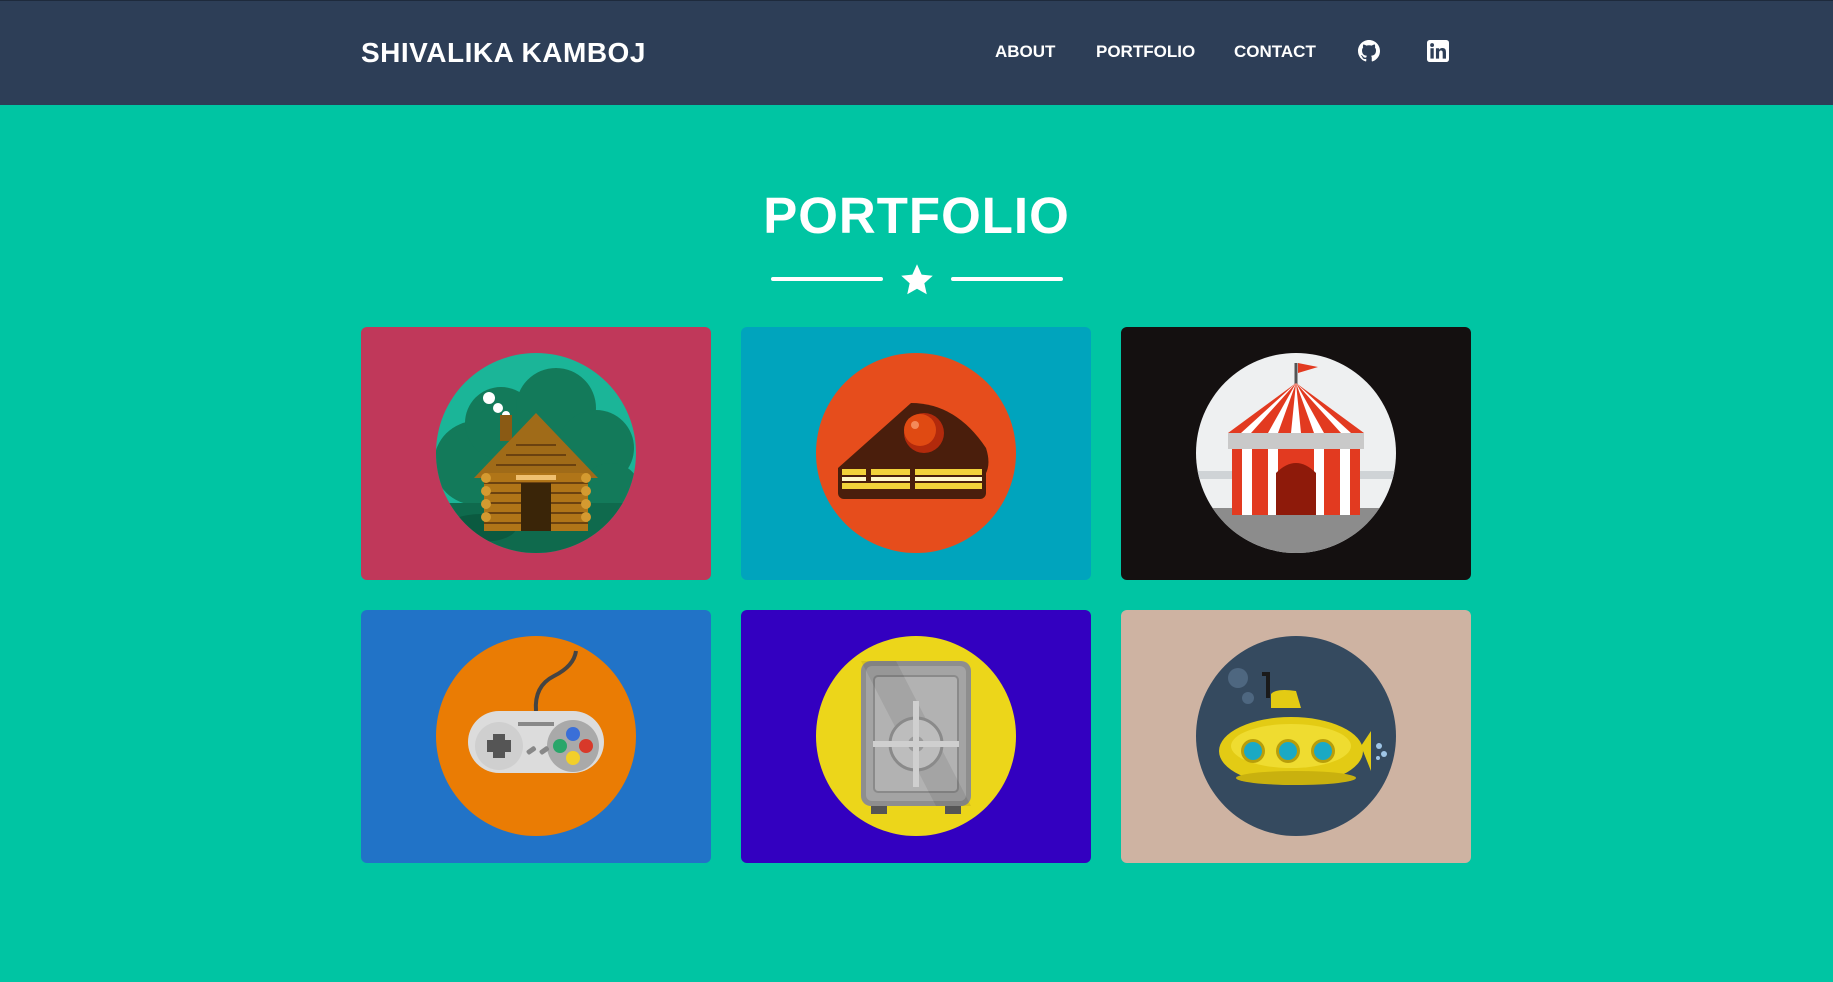 Image resolution: width=1833 pixels, height=982 pixels. What do you see at coordinates (916, 52) in the screenshot?
I see `navbar: SHIVALIKA KAMBOJ ABOUT PORTFOLIO CONTACT` at bounding box center [916, 52].